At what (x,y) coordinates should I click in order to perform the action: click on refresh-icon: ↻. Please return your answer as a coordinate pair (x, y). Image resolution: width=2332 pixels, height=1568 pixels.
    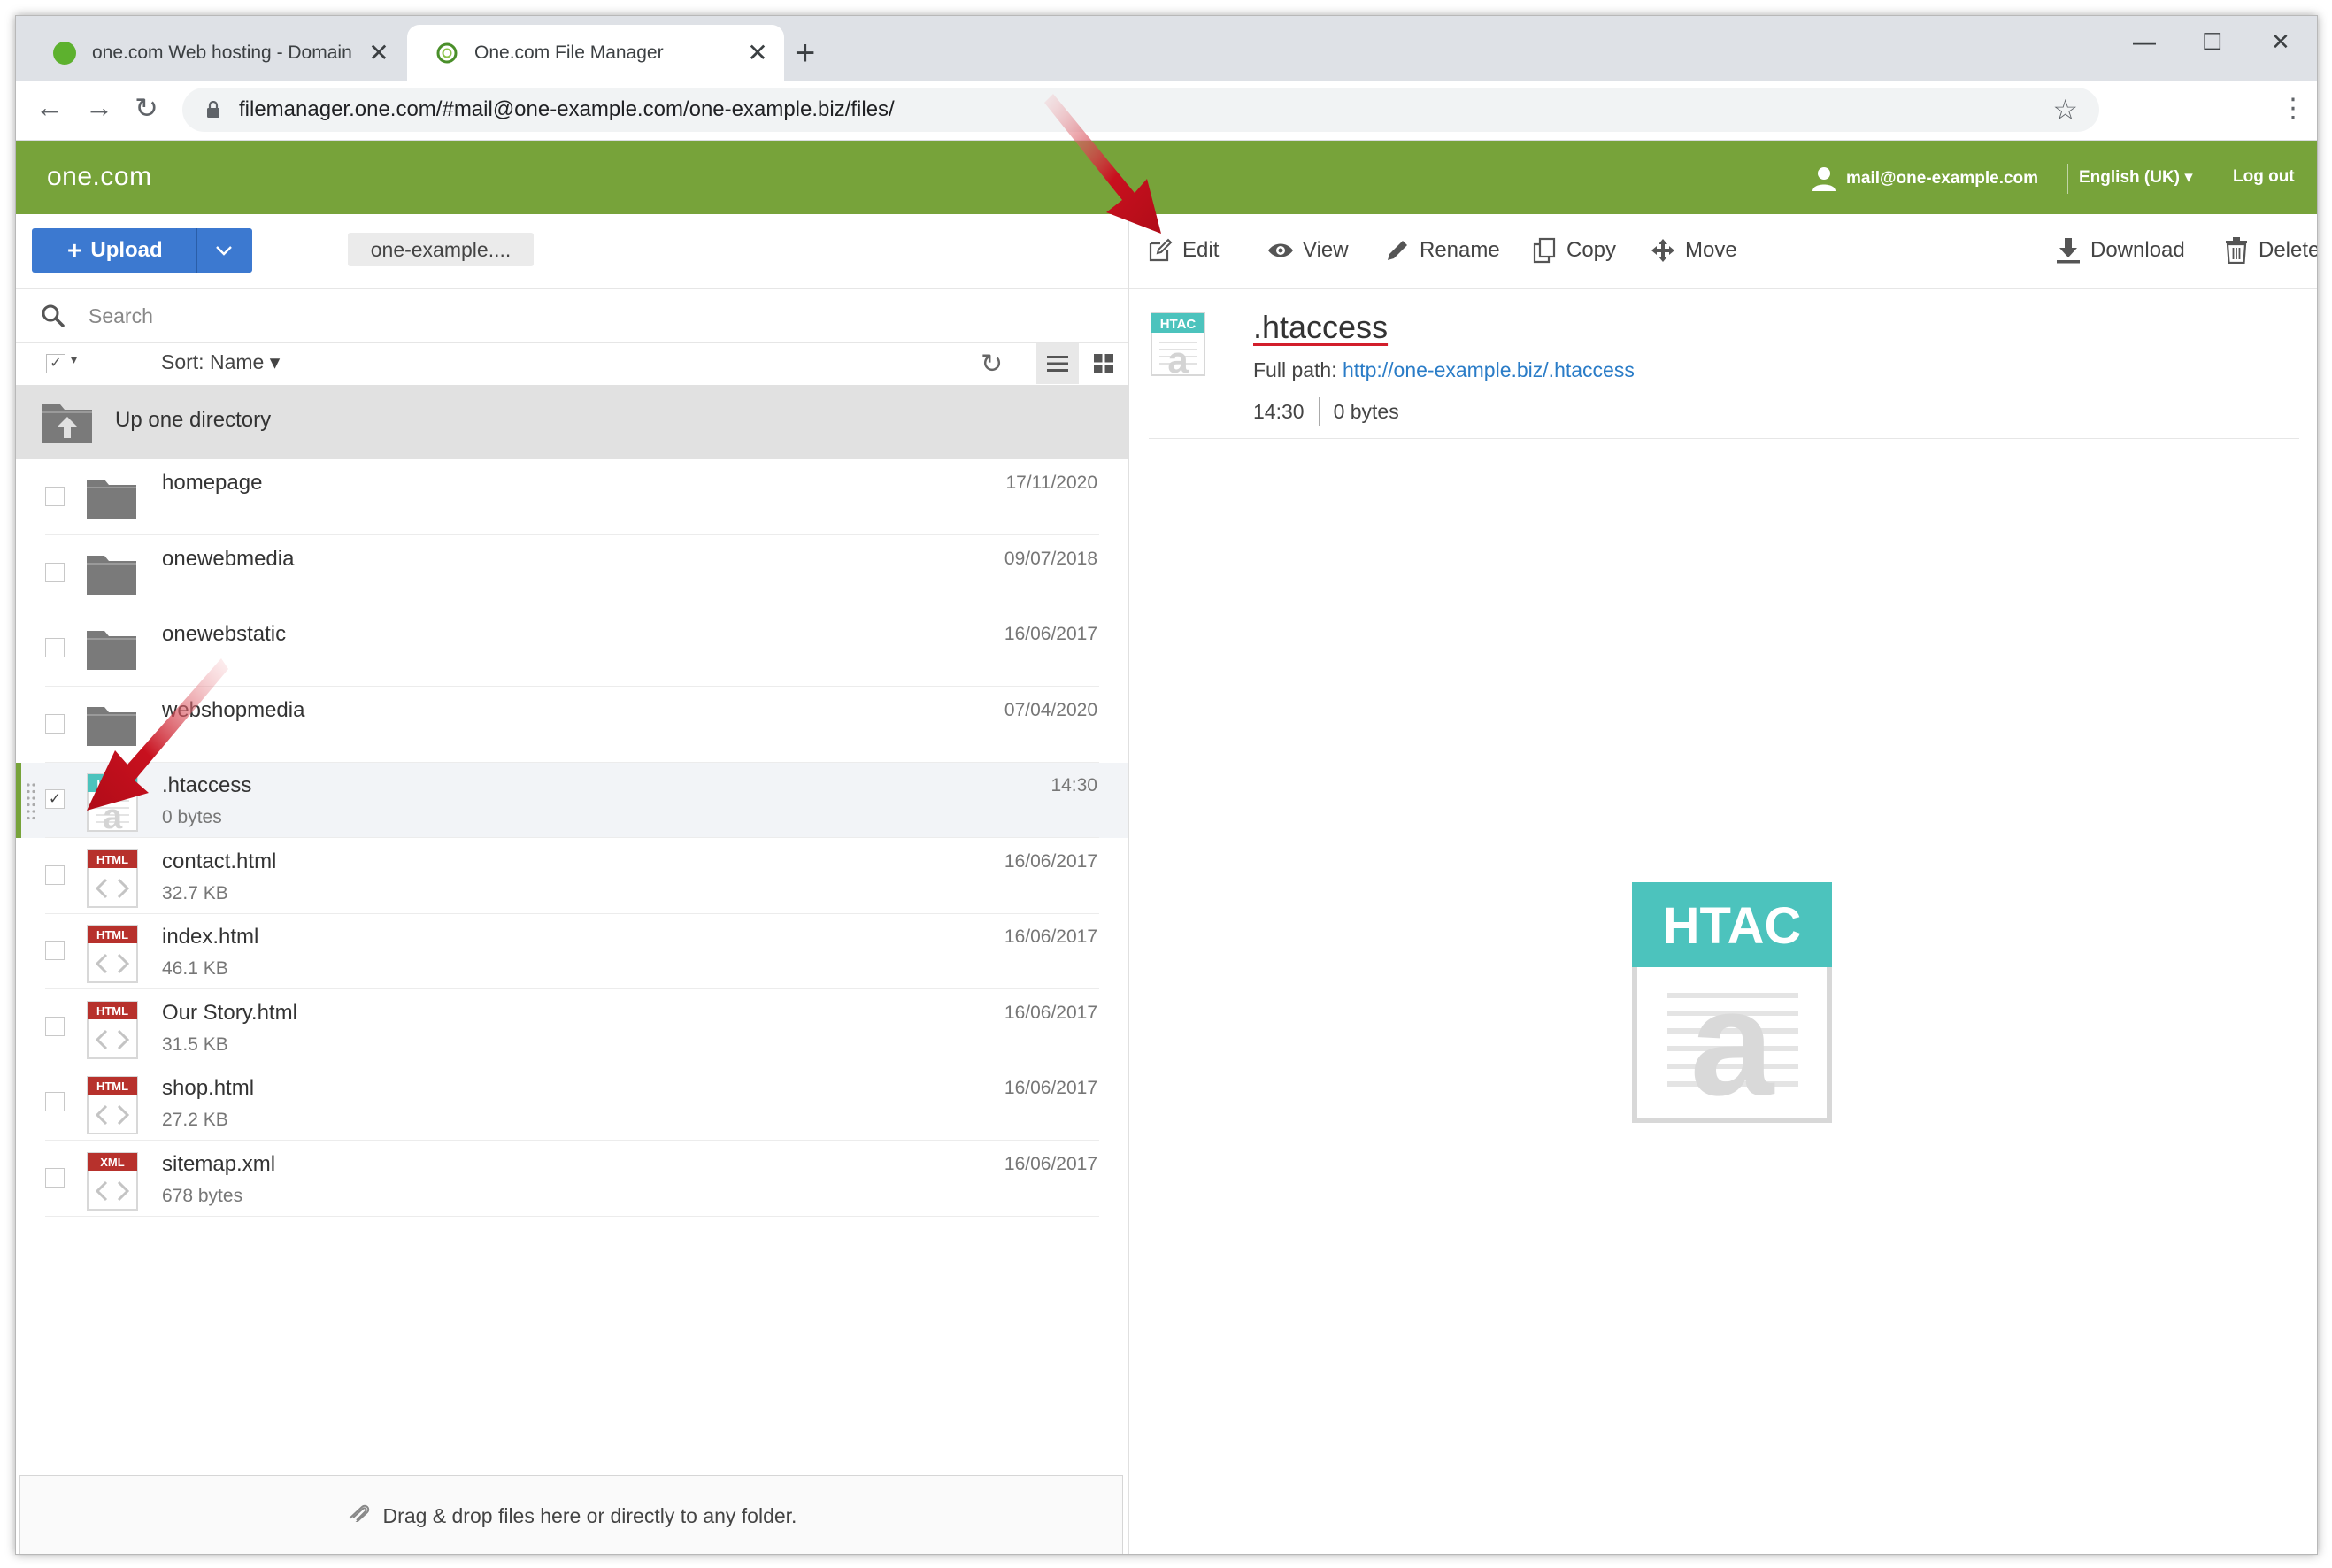
    Looking at the image, I should click on (992, 364).